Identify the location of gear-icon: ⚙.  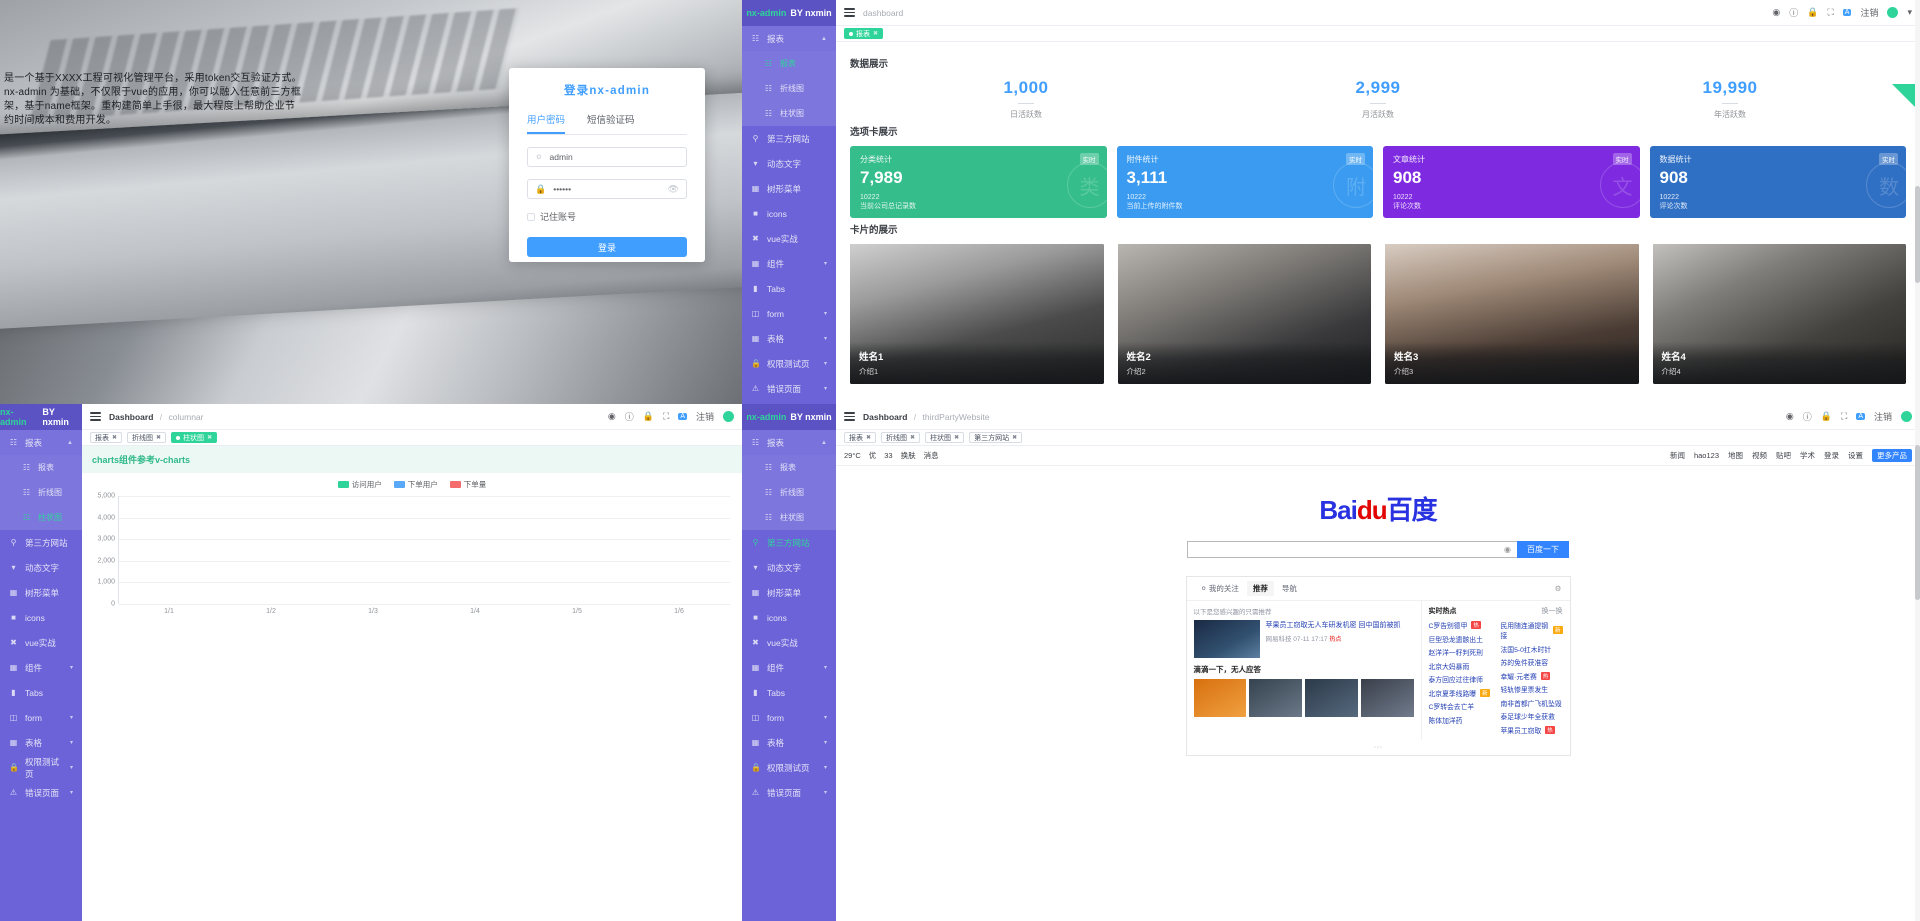
(1558, 588).